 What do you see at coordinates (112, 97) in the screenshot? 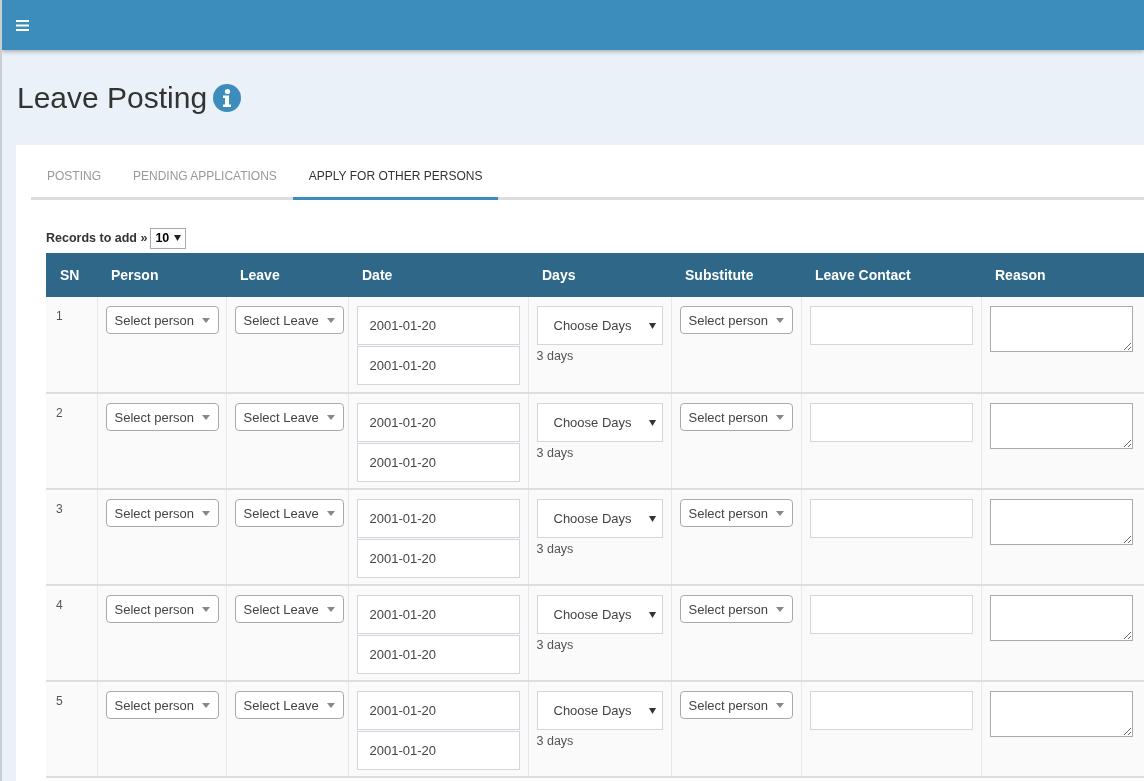
I see `page-title: Leave Posting` at bounding box center [112, 97].